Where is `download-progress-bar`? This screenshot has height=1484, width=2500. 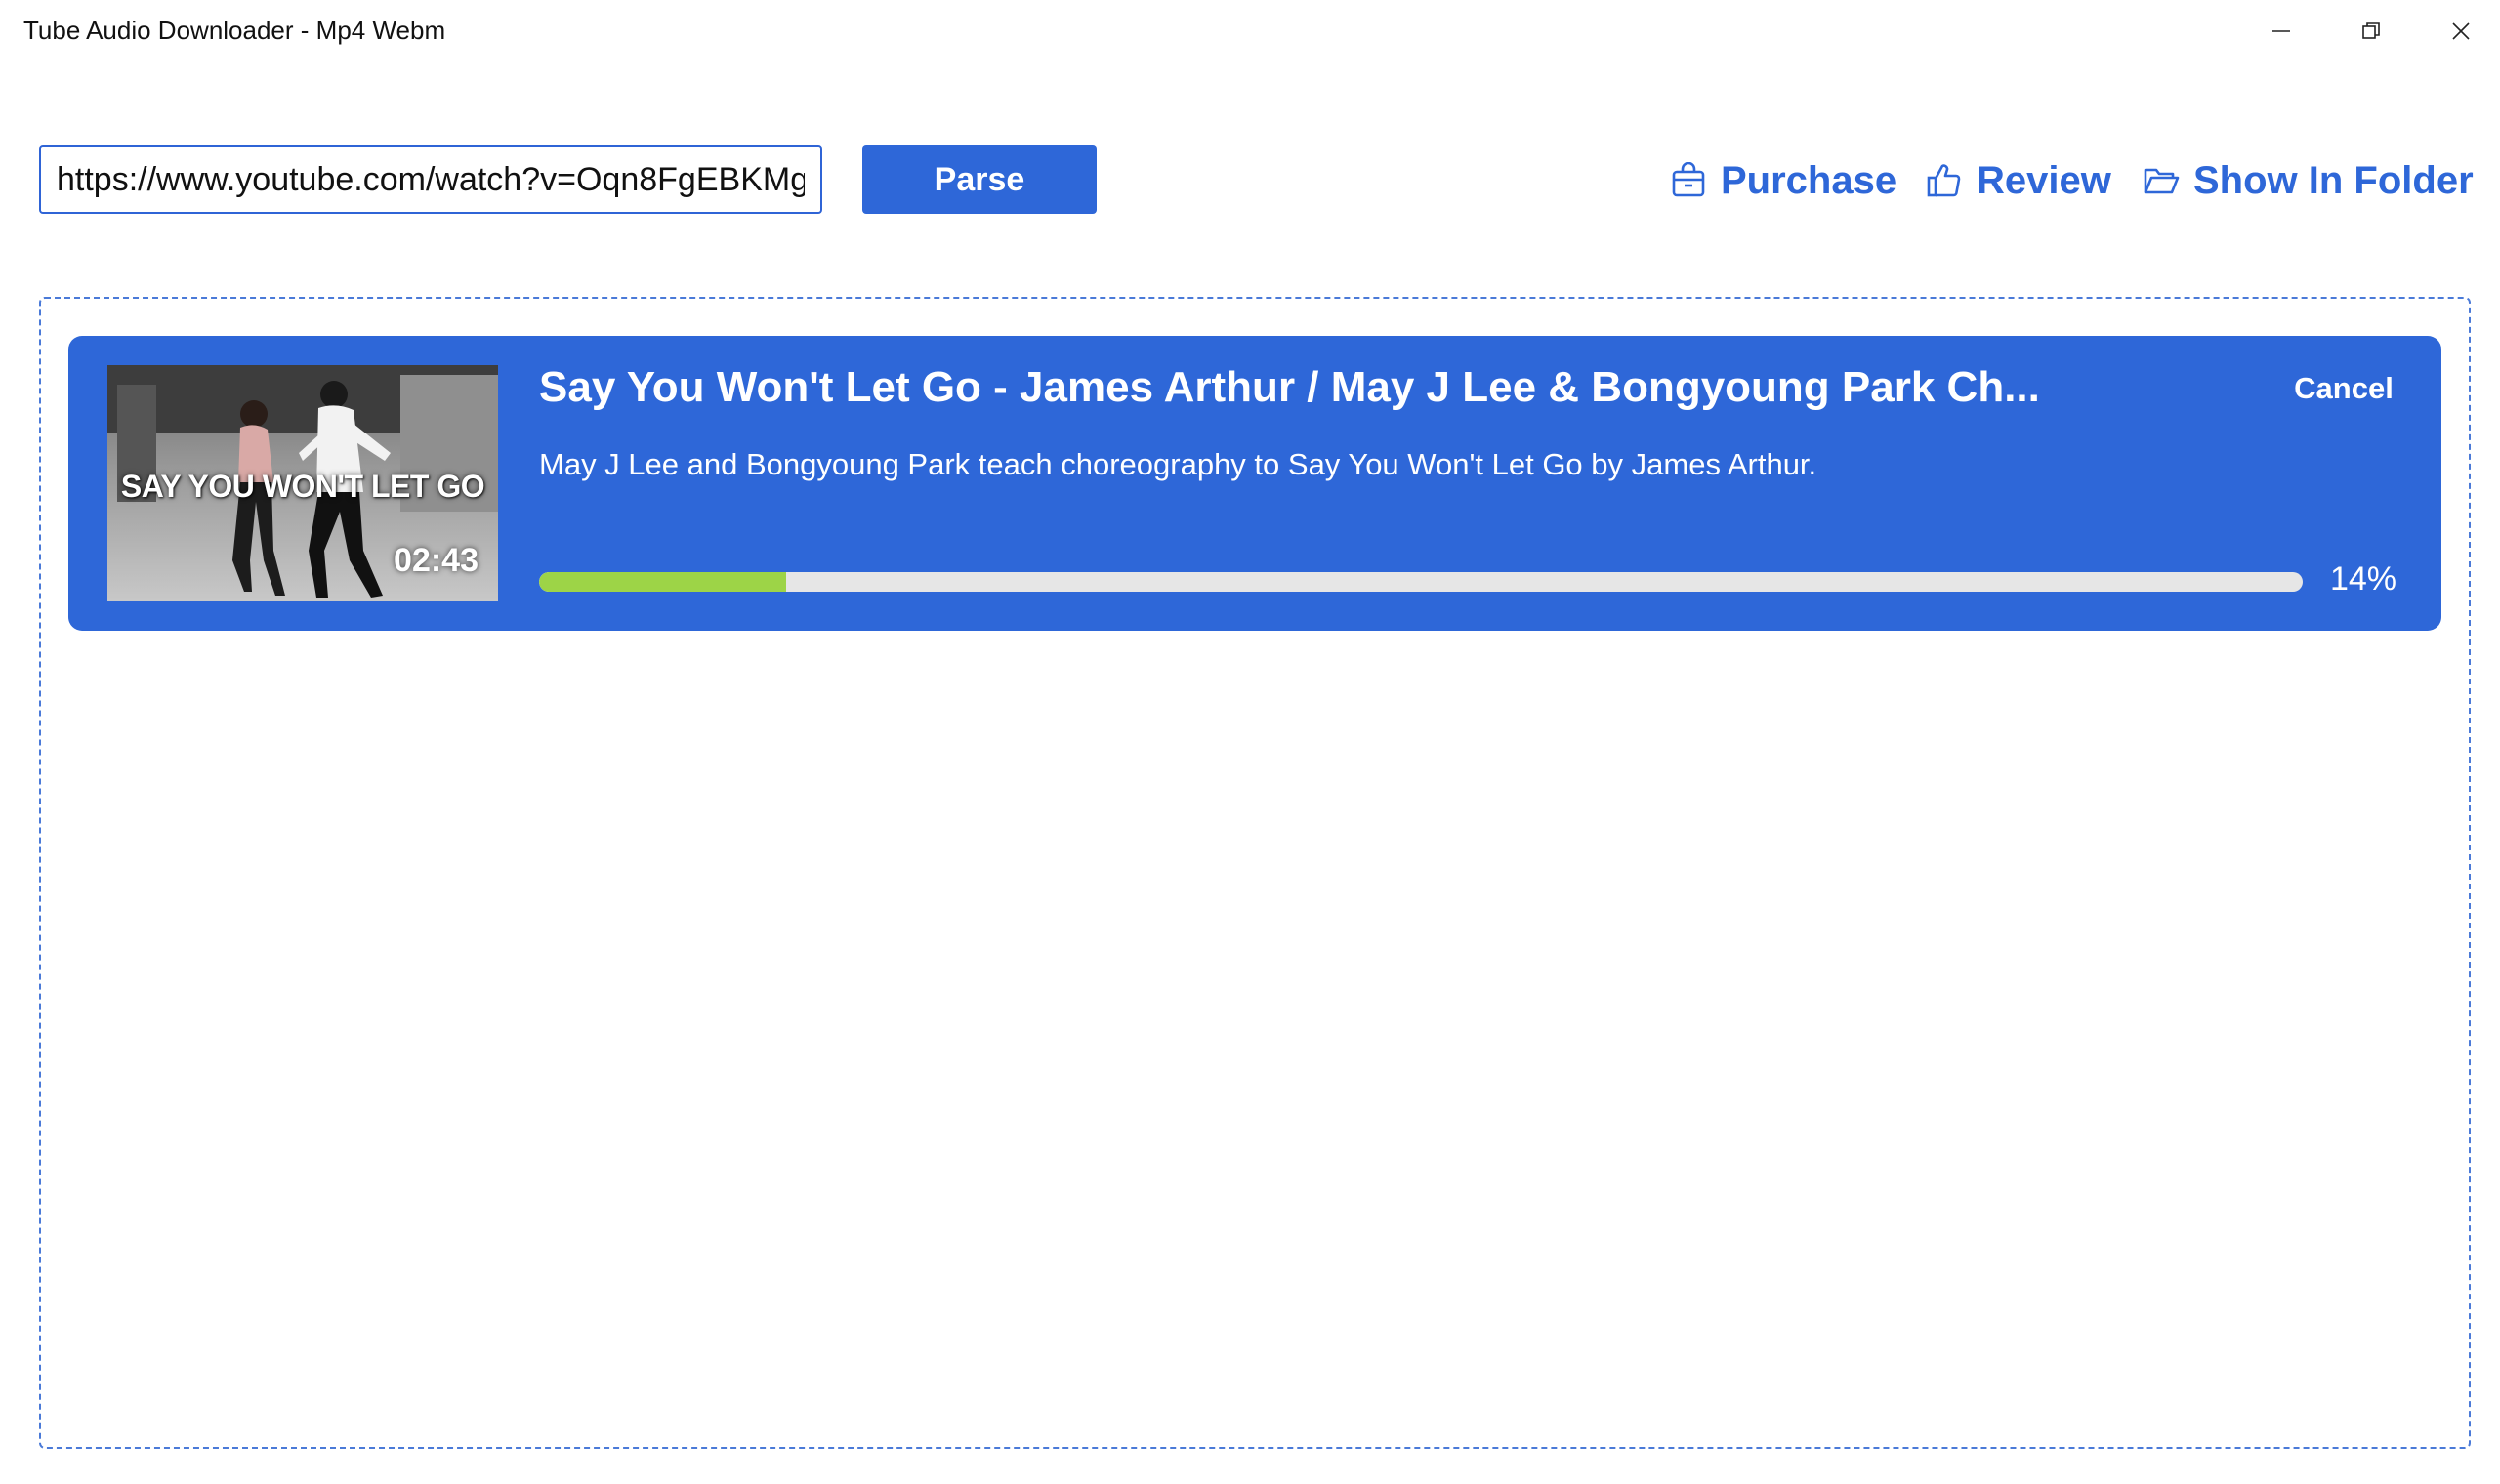
download-progress-bar is located at coordinates (1421, 582).